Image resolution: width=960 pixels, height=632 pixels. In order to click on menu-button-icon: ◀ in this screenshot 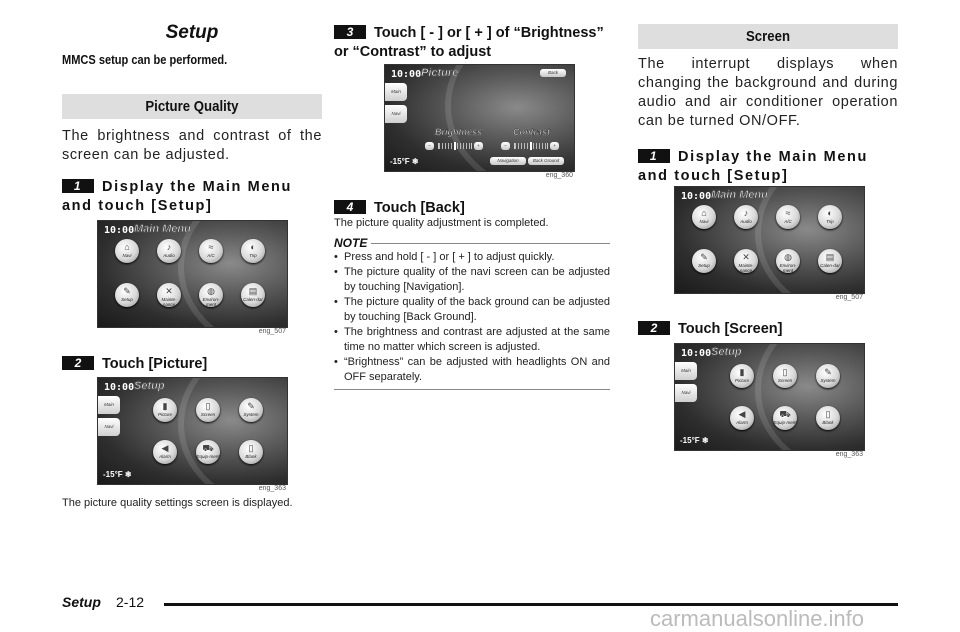, I will do `click(165, 448)`.